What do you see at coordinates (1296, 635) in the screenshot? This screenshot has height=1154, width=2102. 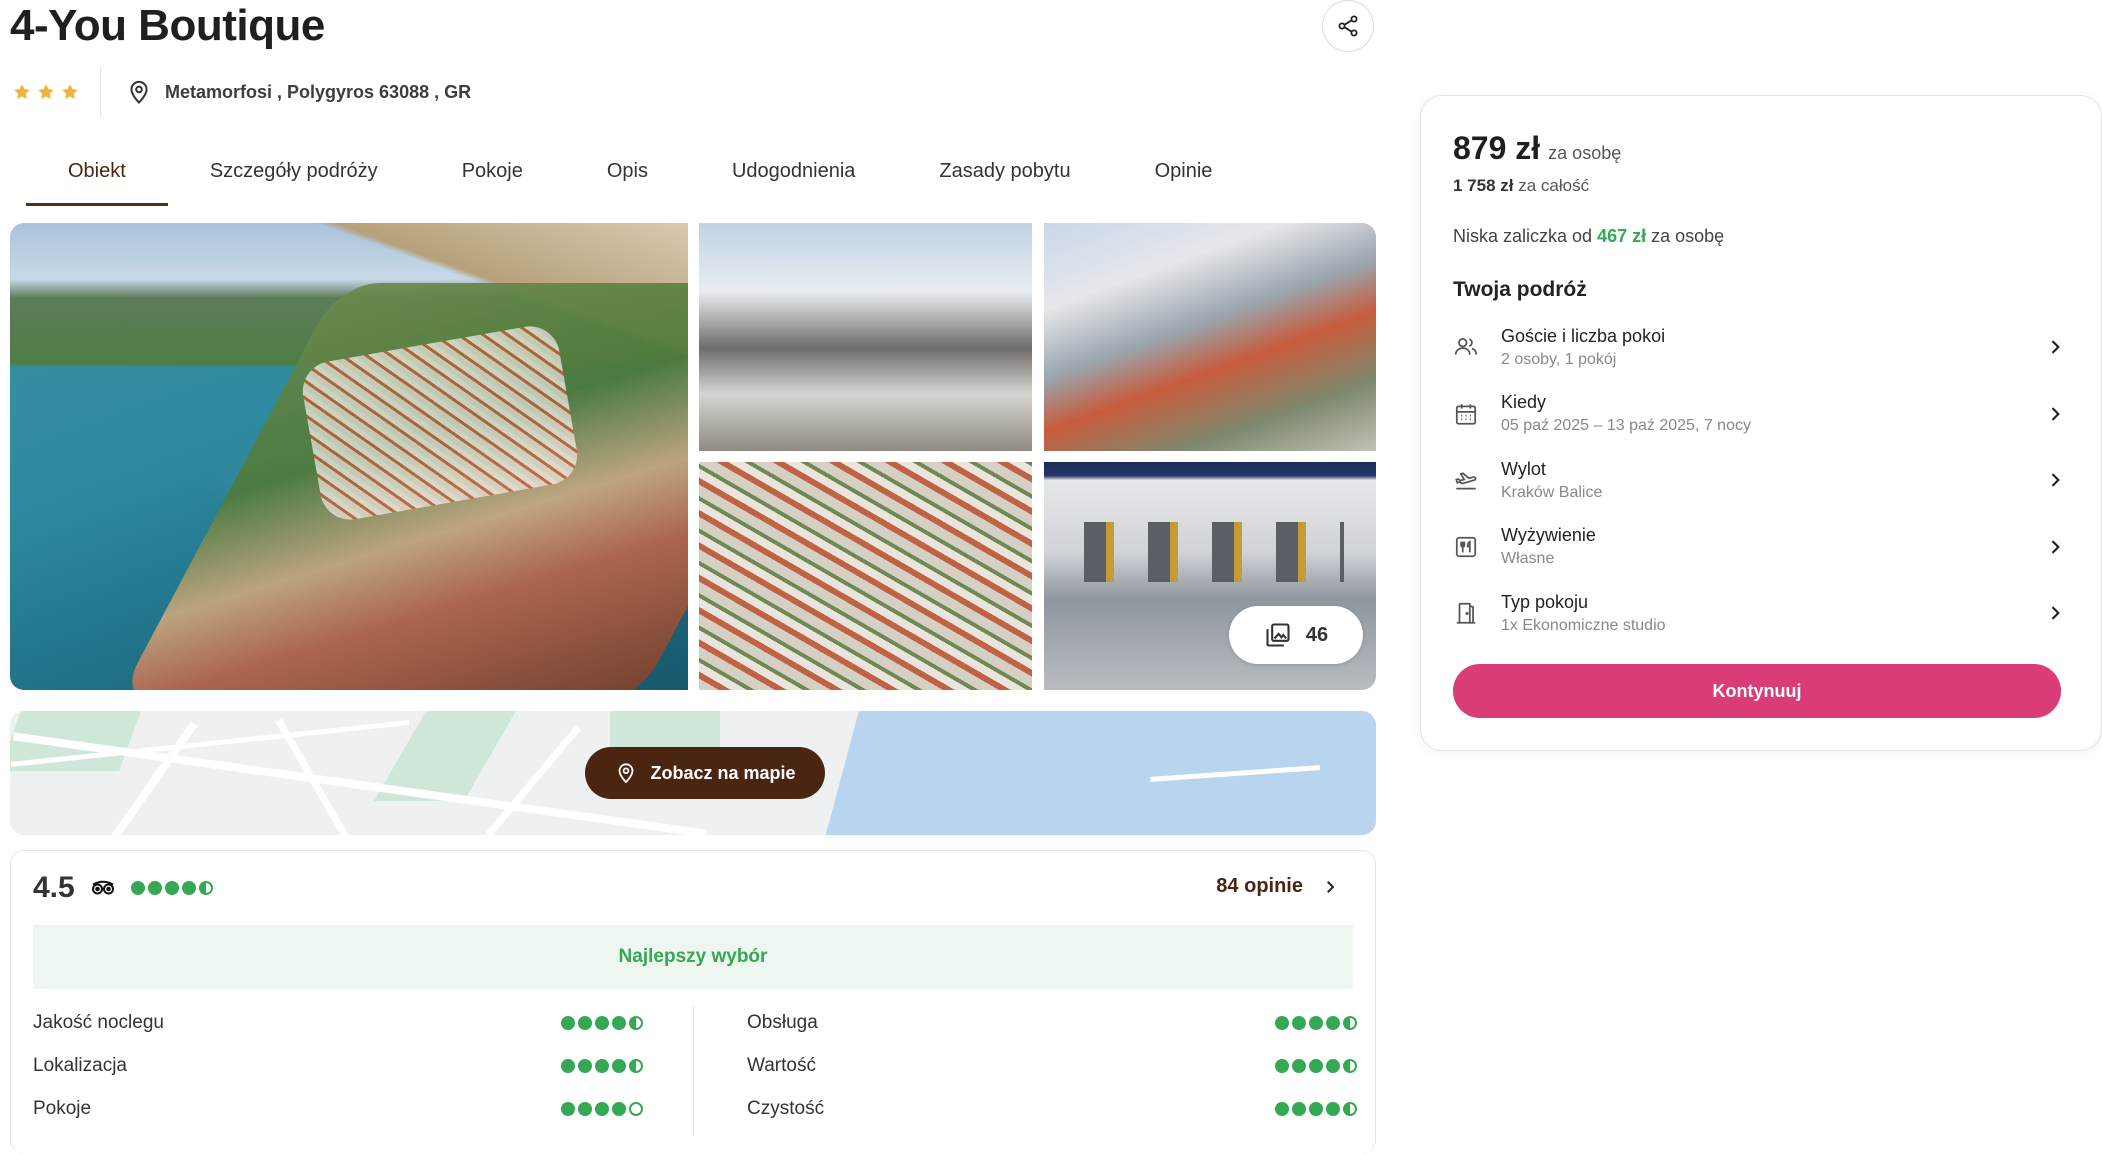 I see `show-all-photos-button: 46` at bounding box center [1296, 635].